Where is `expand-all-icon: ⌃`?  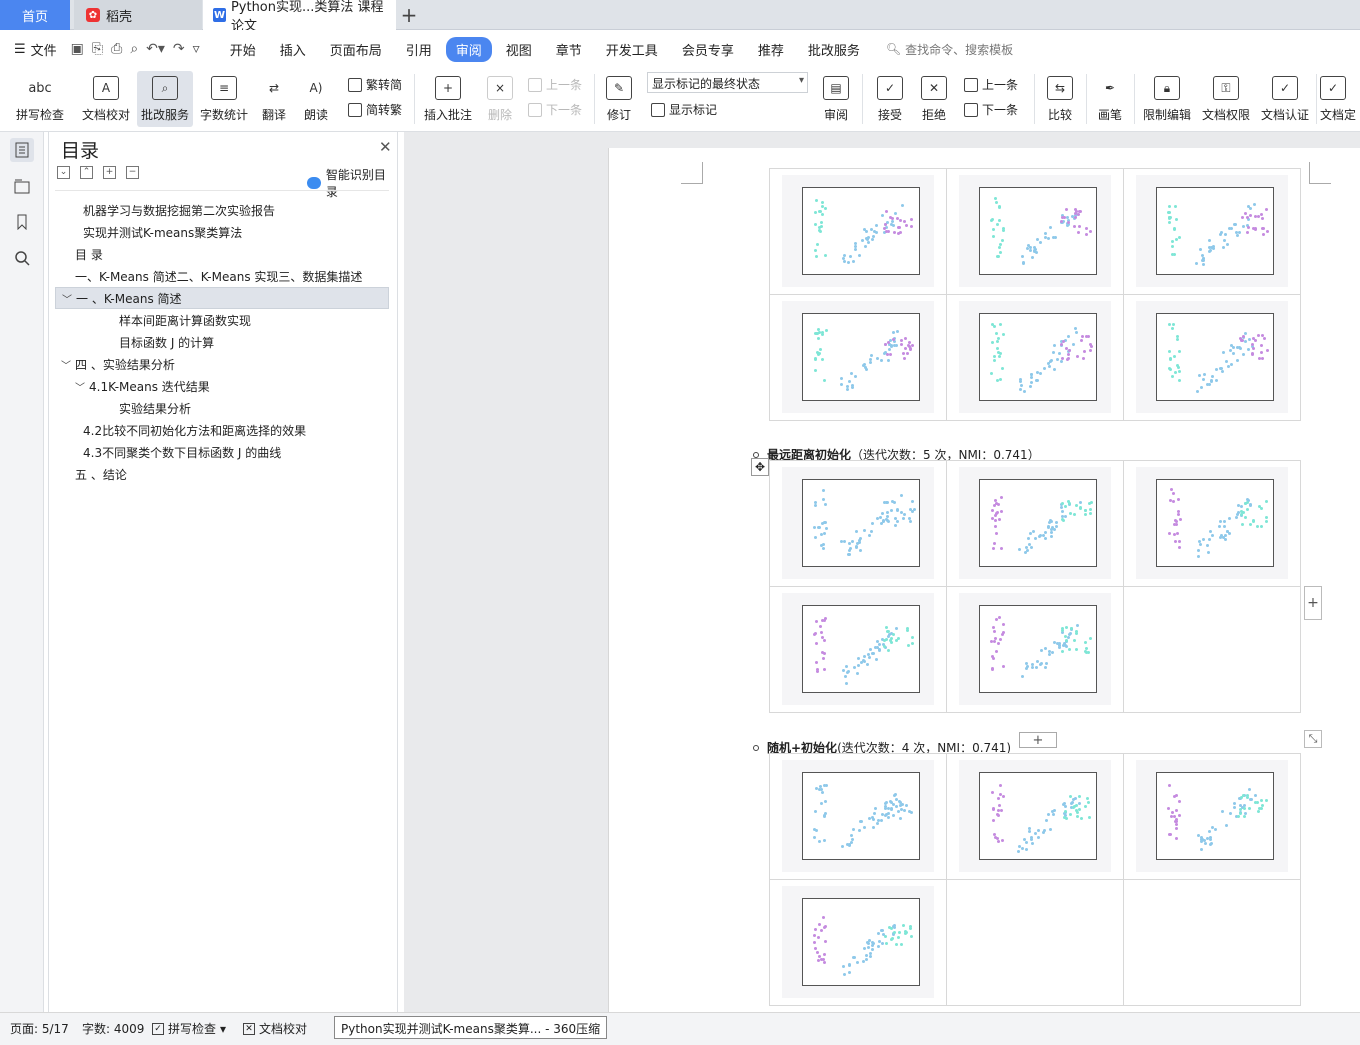
expand-all-icon: ⌃ is located at coordinates (86, 172).